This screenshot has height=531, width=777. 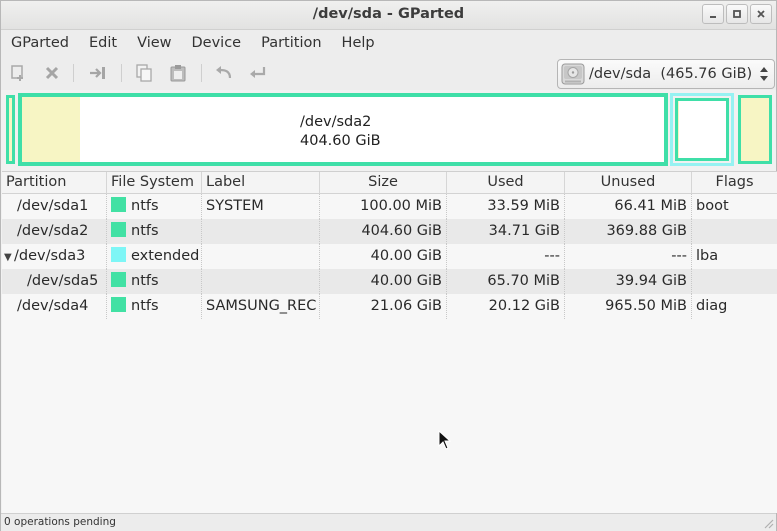 I want to click on title-bar: /dev/sda - GParted, so click(x=388, y=15).